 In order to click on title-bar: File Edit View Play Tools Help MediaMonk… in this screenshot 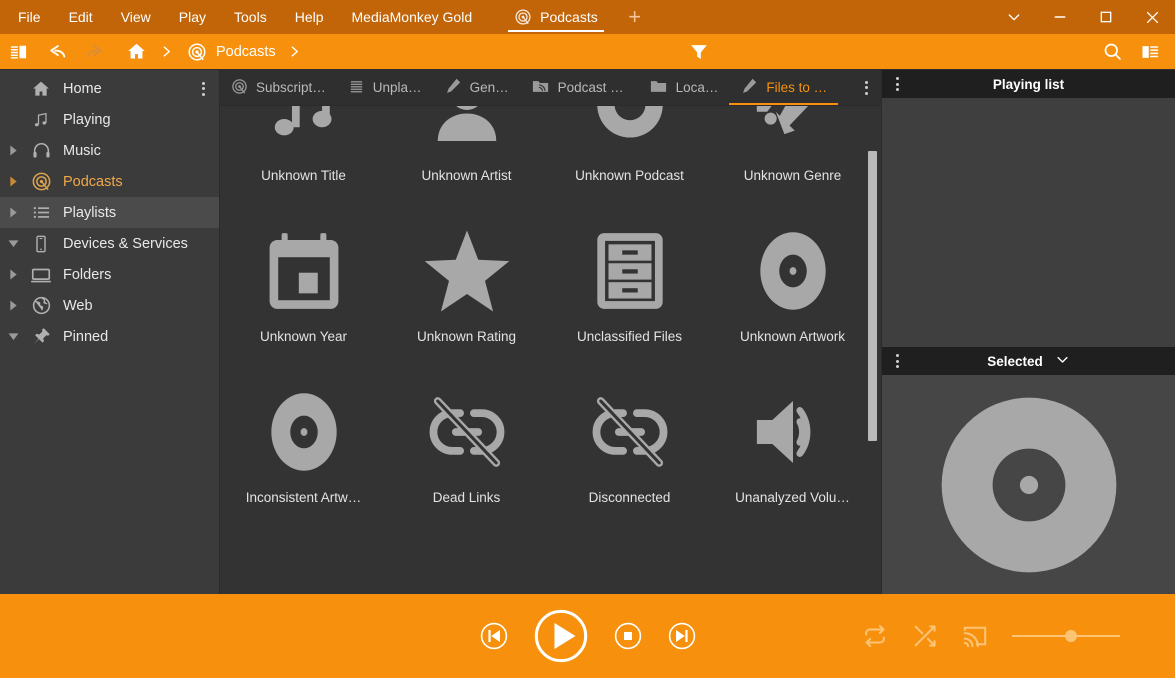, I will do `click(587, 17)`.